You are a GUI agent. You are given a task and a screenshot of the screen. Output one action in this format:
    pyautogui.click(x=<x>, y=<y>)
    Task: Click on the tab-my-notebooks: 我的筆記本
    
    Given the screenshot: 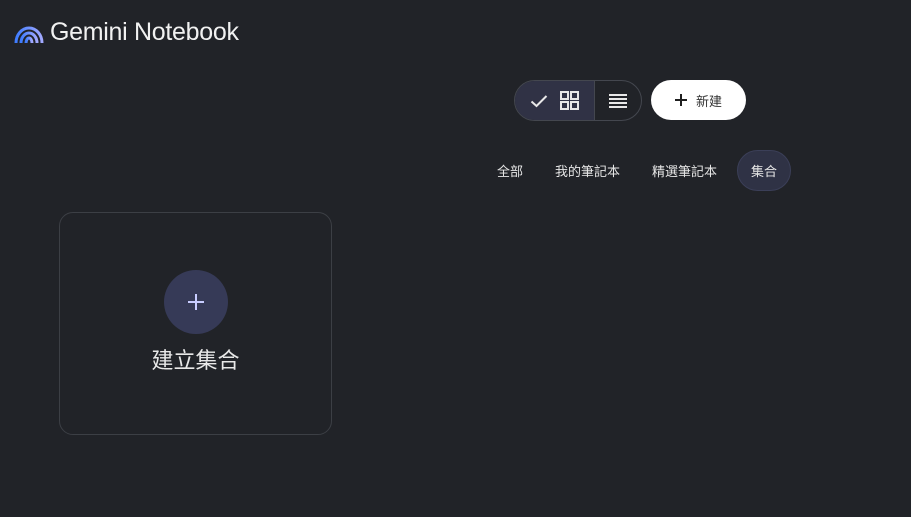 What is the action you would take?
    pyautogui.click(x=587, y=170)
    